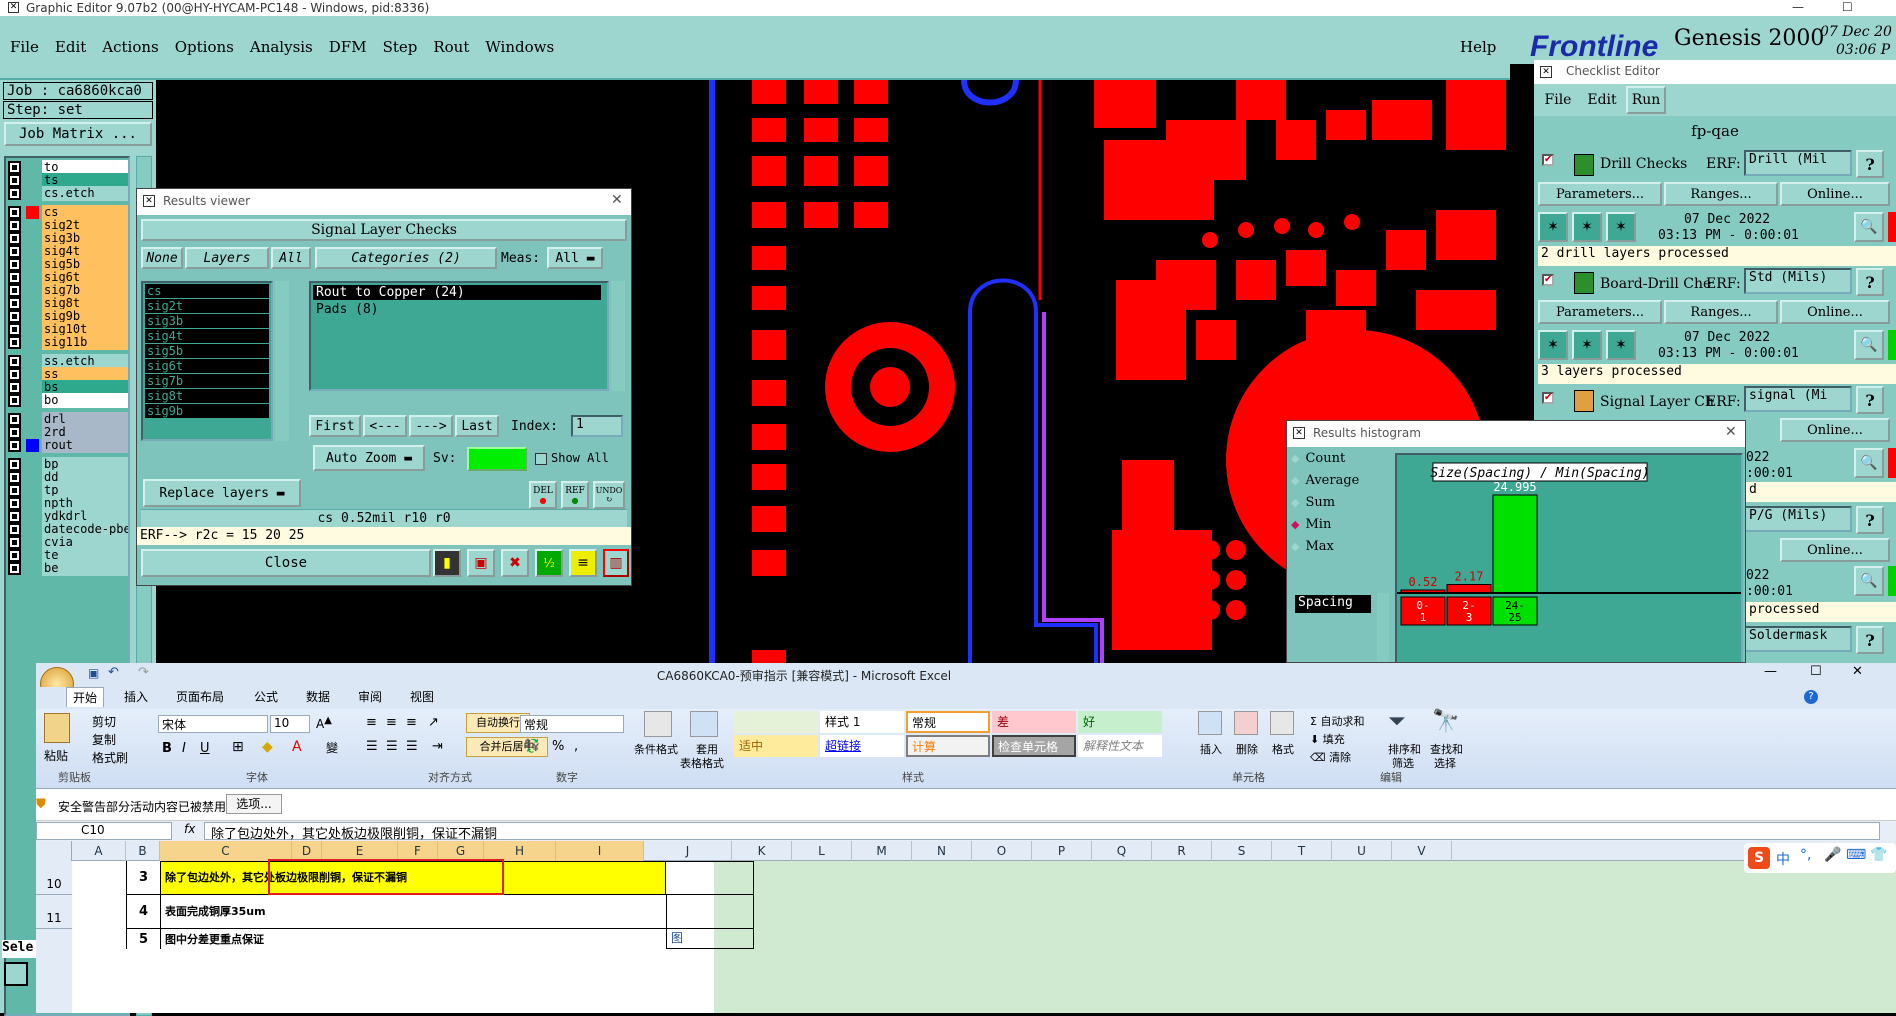  What do you see at coordinates (1655, 284) in the screenshot?
I see `check-name: Board-Drill Che` at bounding box center [1655, 284].